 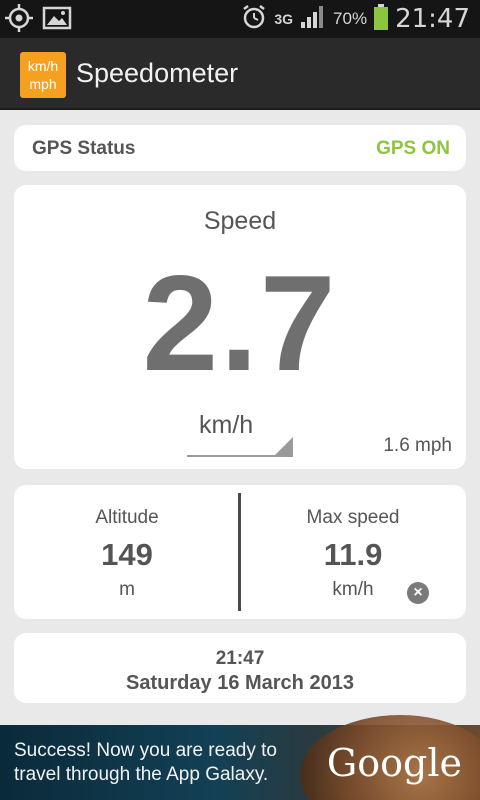 What do you see at coordinates (353, 517) in the screenshot?
I see `max-speed-label: Max speed` at bounding box center [353, 517].